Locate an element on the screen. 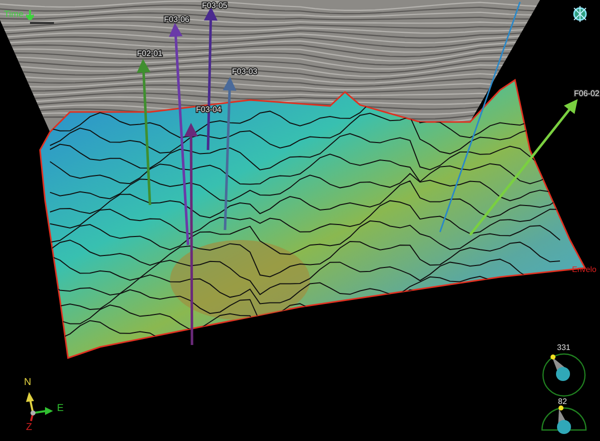 Image resolution: width=600 pixels, height=441 pixels. depth-label: Z is located at coordinates (29, 428).